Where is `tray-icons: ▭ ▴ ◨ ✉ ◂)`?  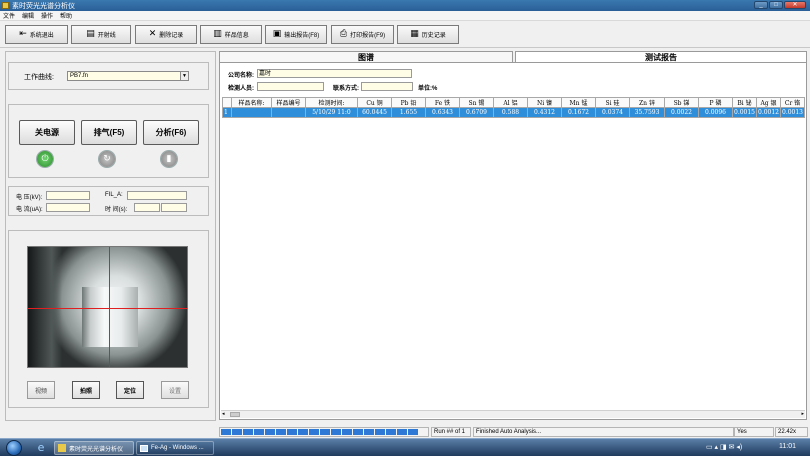 tray-icons: ▭ ▴ ◨ ✉ ◂) is located at coordinates (724, 447).